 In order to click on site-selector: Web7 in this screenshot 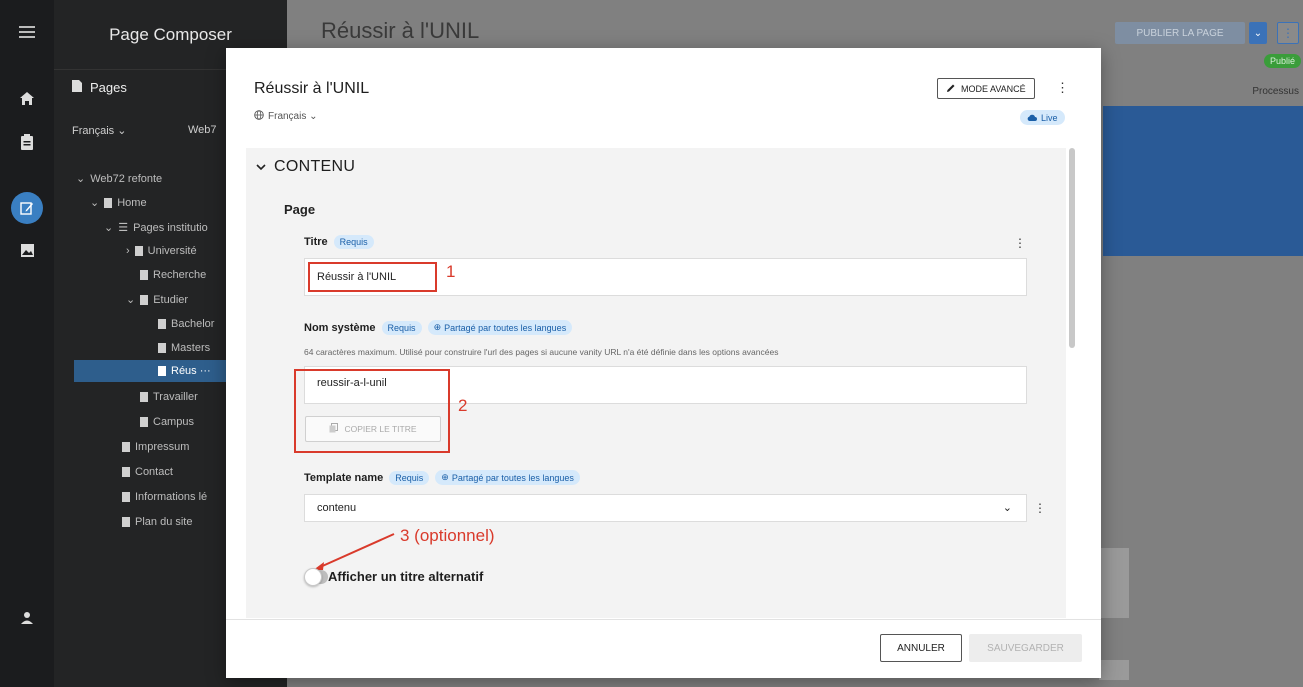, I will do `click(202, 130)`.